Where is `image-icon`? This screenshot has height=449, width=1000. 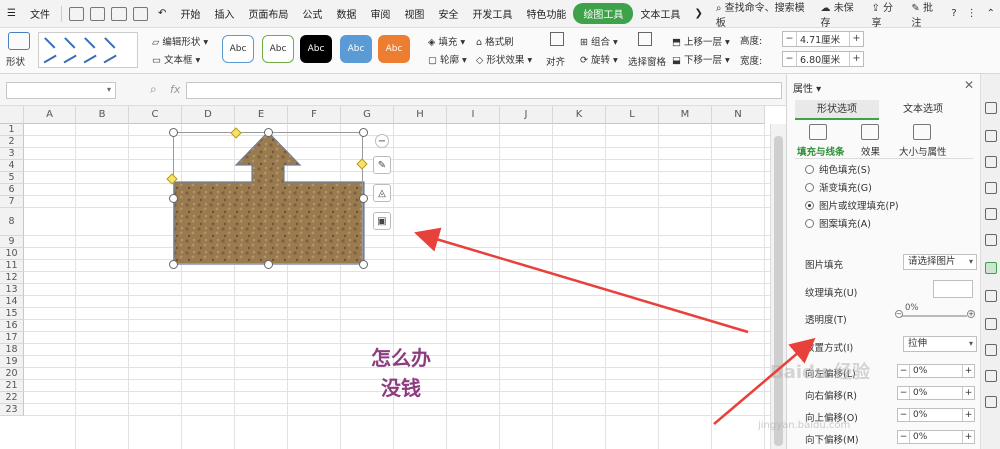
image-icon is located at coordinates (991, 324).